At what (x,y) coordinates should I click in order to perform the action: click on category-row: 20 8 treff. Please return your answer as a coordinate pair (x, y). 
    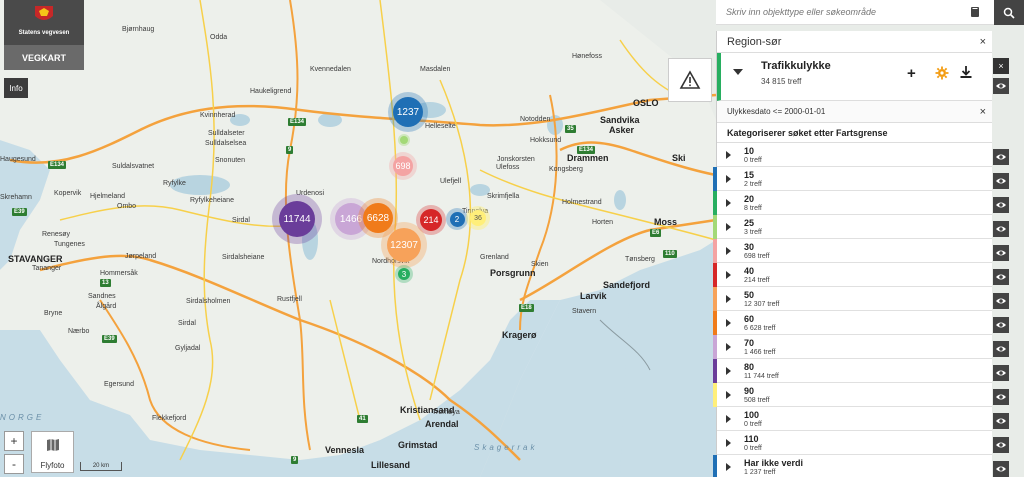
    Looking at the image, I should click on (852, 203).